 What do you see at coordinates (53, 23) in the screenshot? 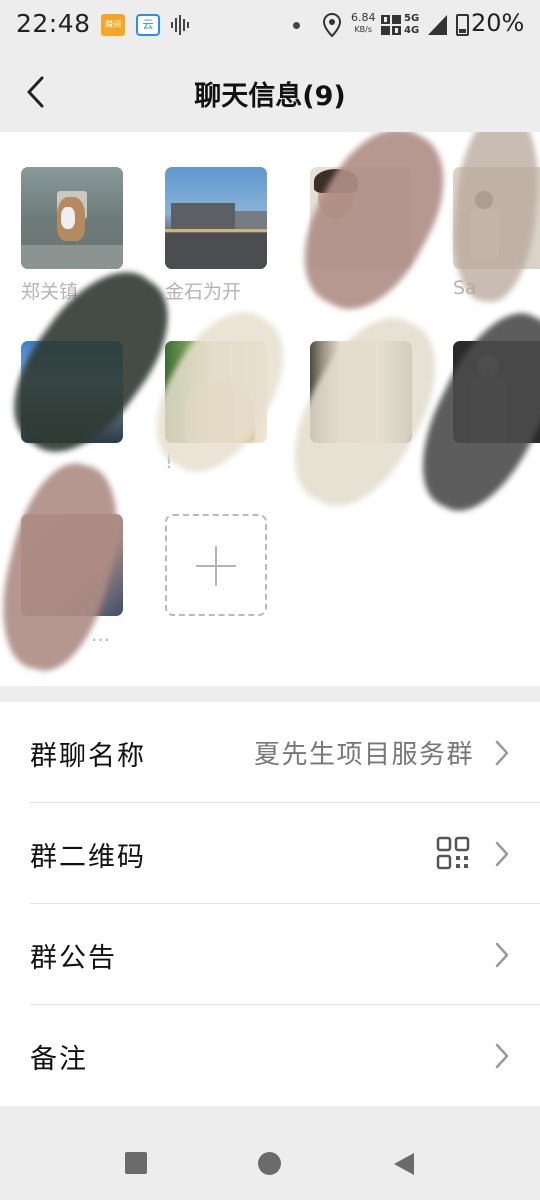
I see `status-time: 22:48` at bounding box center [53, 23].